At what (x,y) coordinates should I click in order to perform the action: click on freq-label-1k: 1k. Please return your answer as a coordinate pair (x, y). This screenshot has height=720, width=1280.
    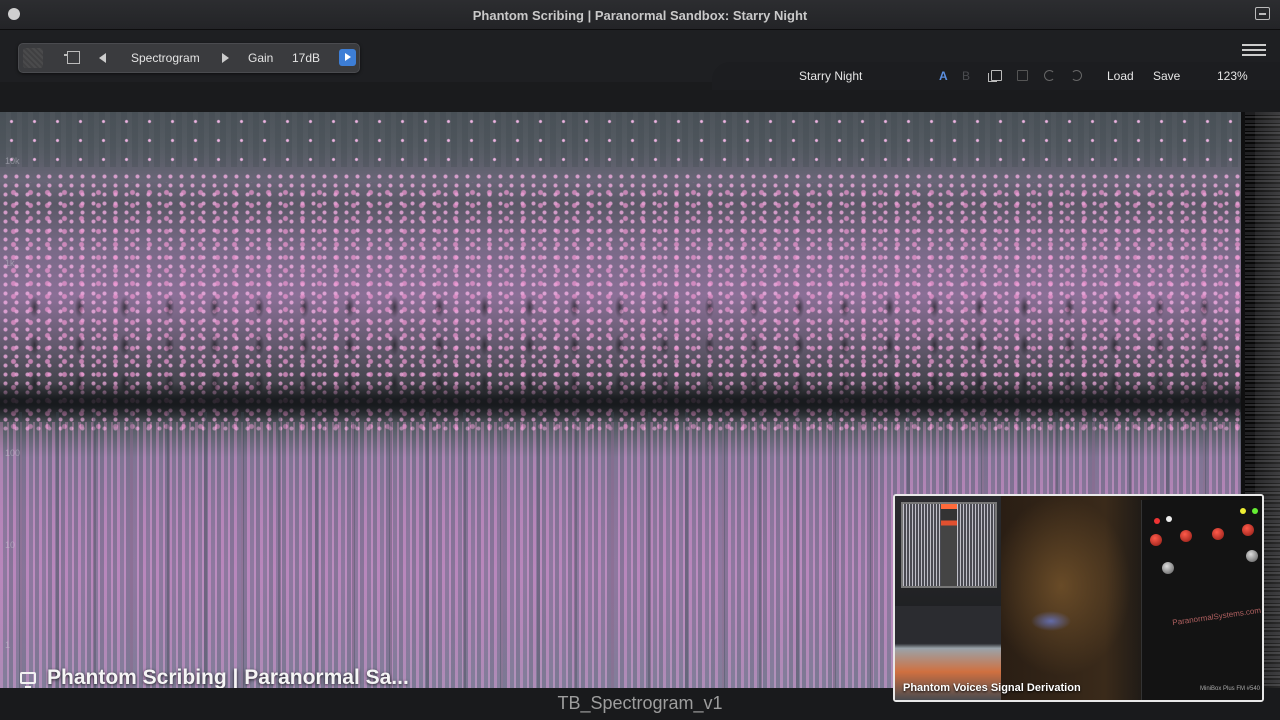
    Looking at the image, I should click on (10, 263).